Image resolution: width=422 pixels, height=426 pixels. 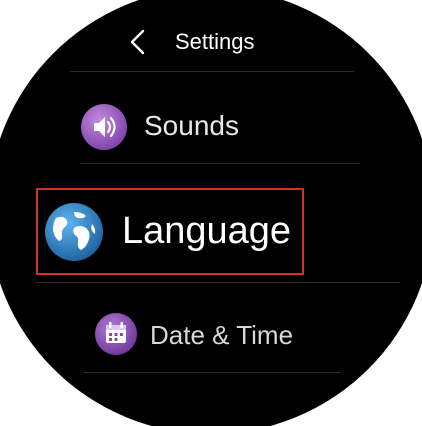 I want to click on menu-item-sounds: Sounds, so click(x=230, y=127).